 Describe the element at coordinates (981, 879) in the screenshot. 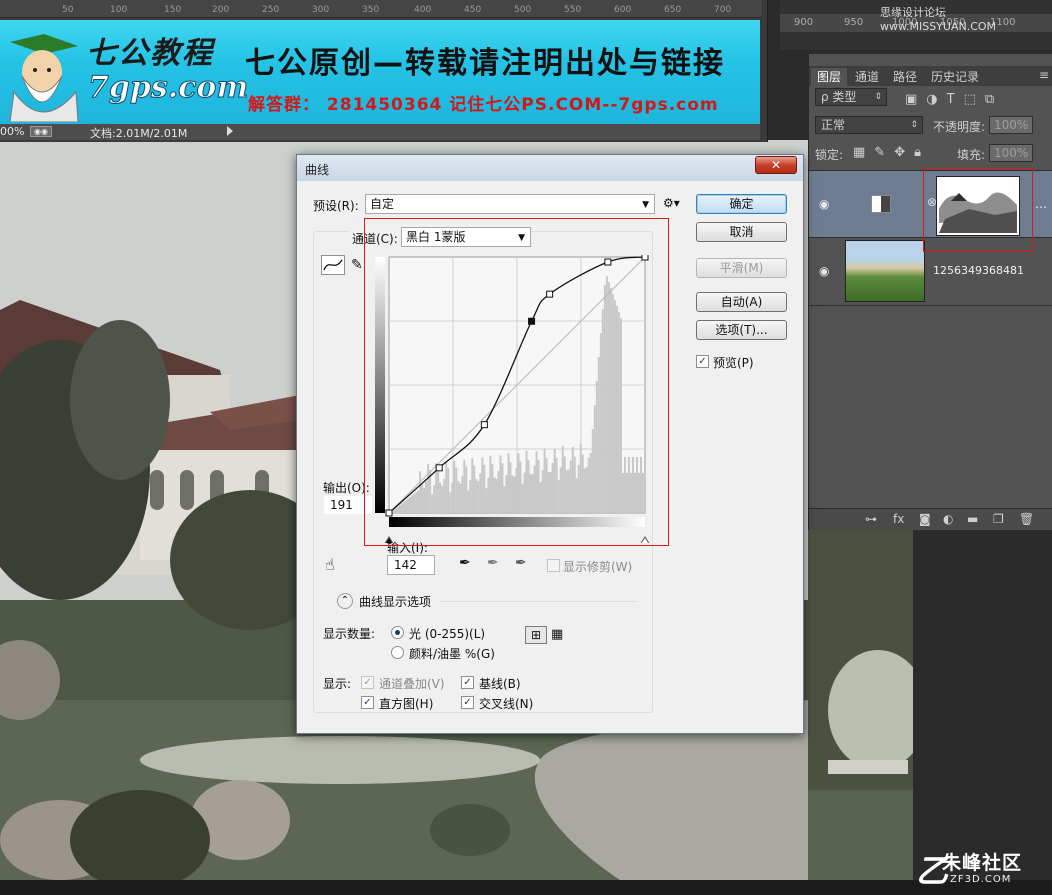

I see `brand-url: ZF3D.COM` at that location.